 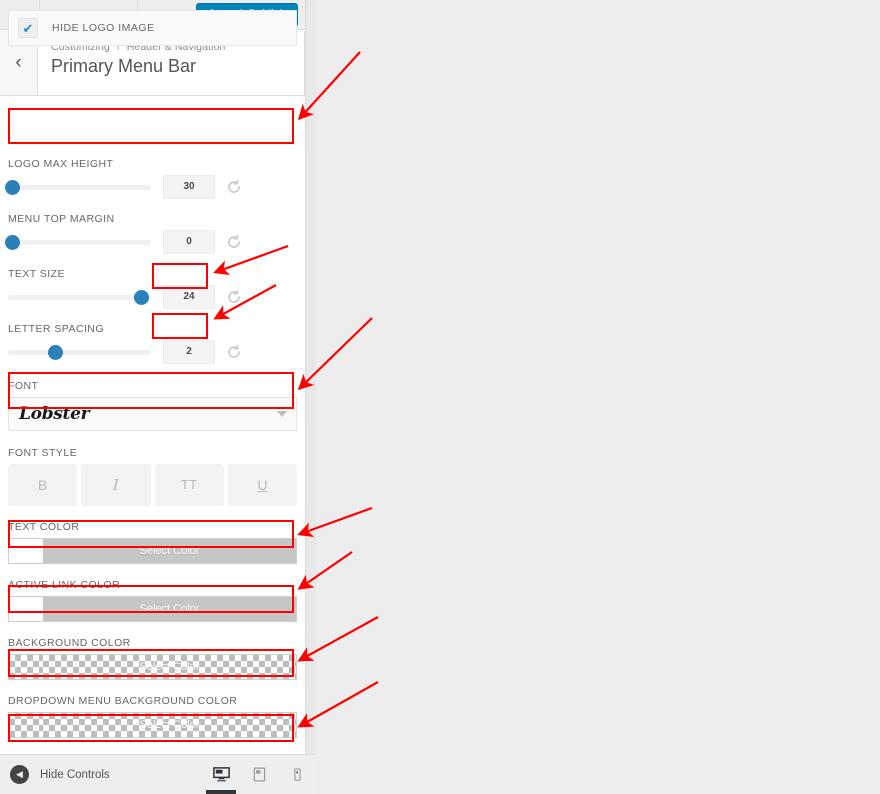 What do you see at coordinates (61, 164) in the screenshot?
I see `logo-max-height-label: LOGO MAX HEIGHT` at bounding box center [61, 164].